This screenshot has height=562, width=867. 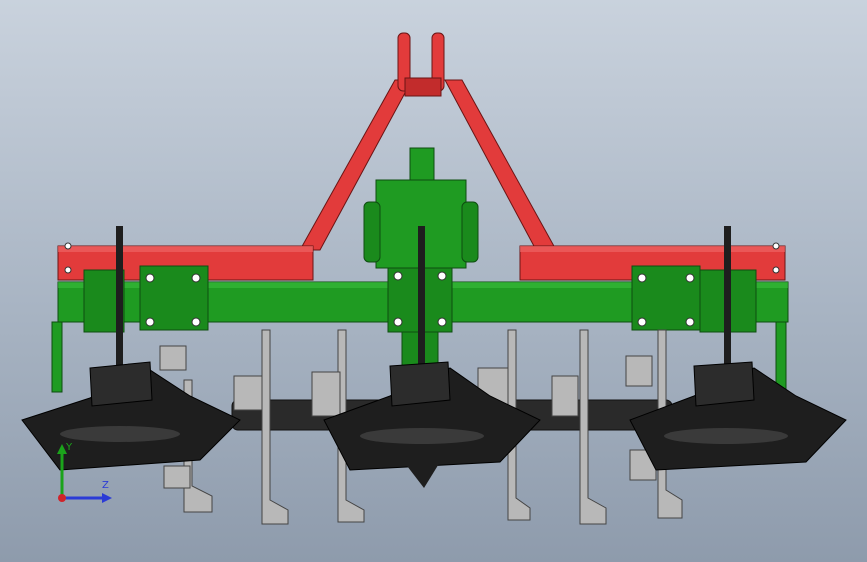 I want to click on z-axis-arrowhead-icon, so click(x=107, y=498).